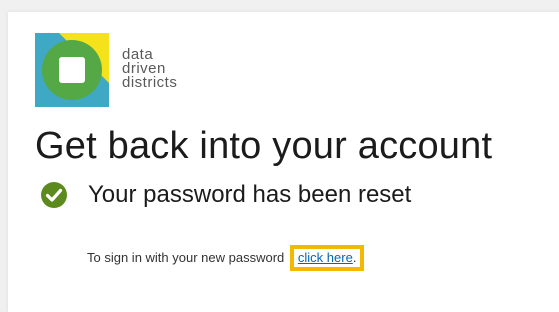 Image resolution: width=559 pixels, height=312 pixels. What do you see at coordinates (150, 69) in the screenshot?
I see `logo-wordmark: data driven districts` at bounding box center [150, 69].